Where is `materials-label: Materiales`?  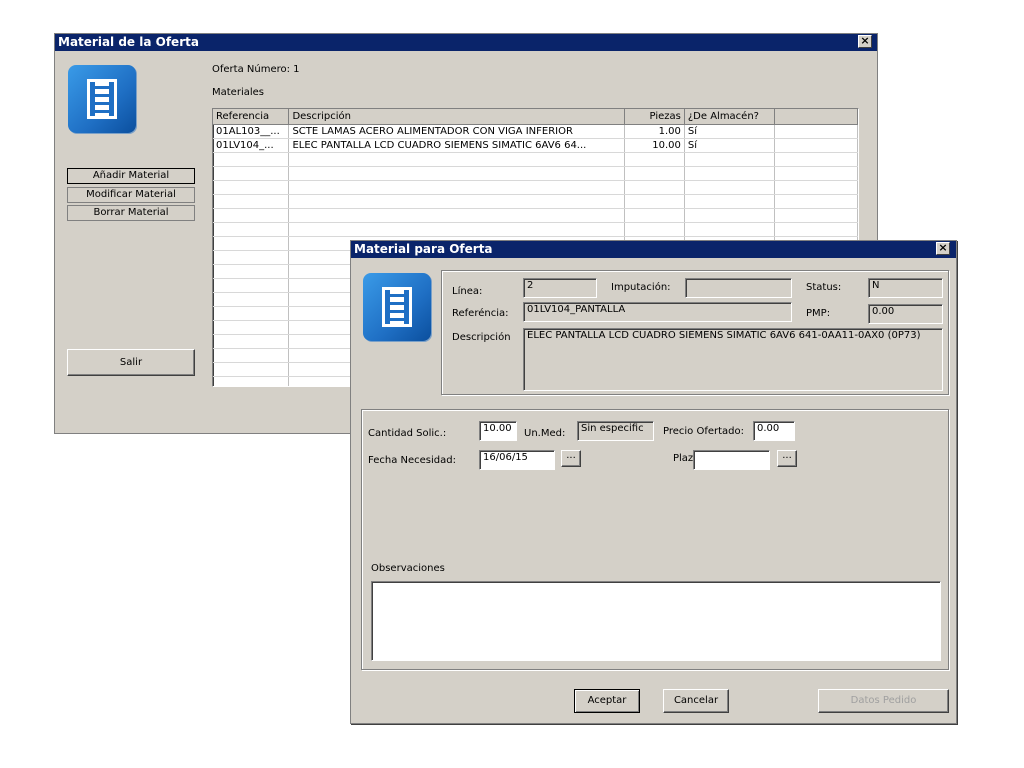
materials-label: Materiales is located at coordinates (238, 92).